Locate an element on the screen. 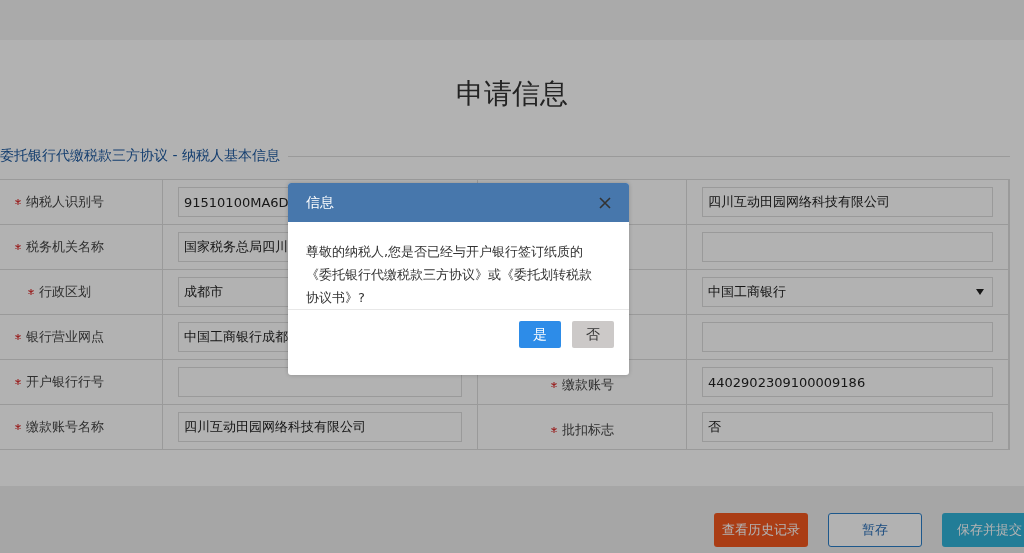 Image resolution: width=1024 pixels, height=553 pixels. field-label: 缴款账号名称 is located at coordinates (64, 427).